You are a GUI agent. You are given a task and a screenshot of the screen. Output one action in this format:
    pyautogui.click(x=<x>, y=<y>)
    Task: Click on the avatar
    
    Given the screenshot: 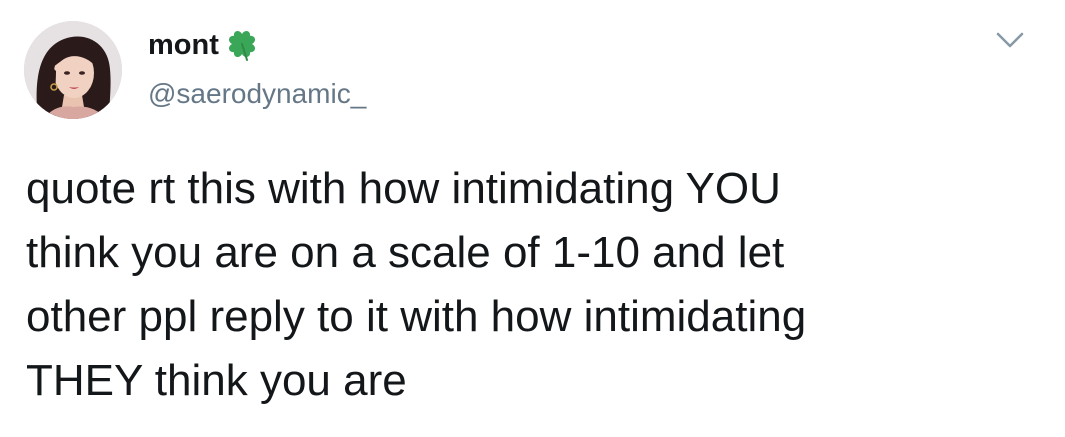 What is the action you would take?
    pyautogui.click(x=73, y=70)
    